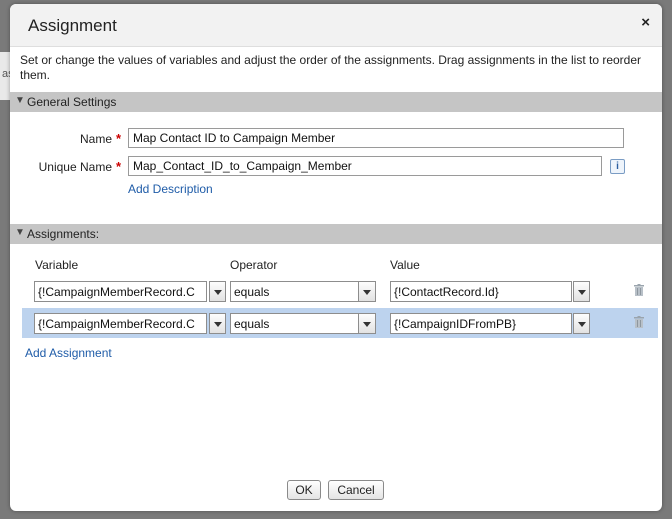 The image size is (672, 519). I want to click on value-column-header: Value, so click(405, 265).